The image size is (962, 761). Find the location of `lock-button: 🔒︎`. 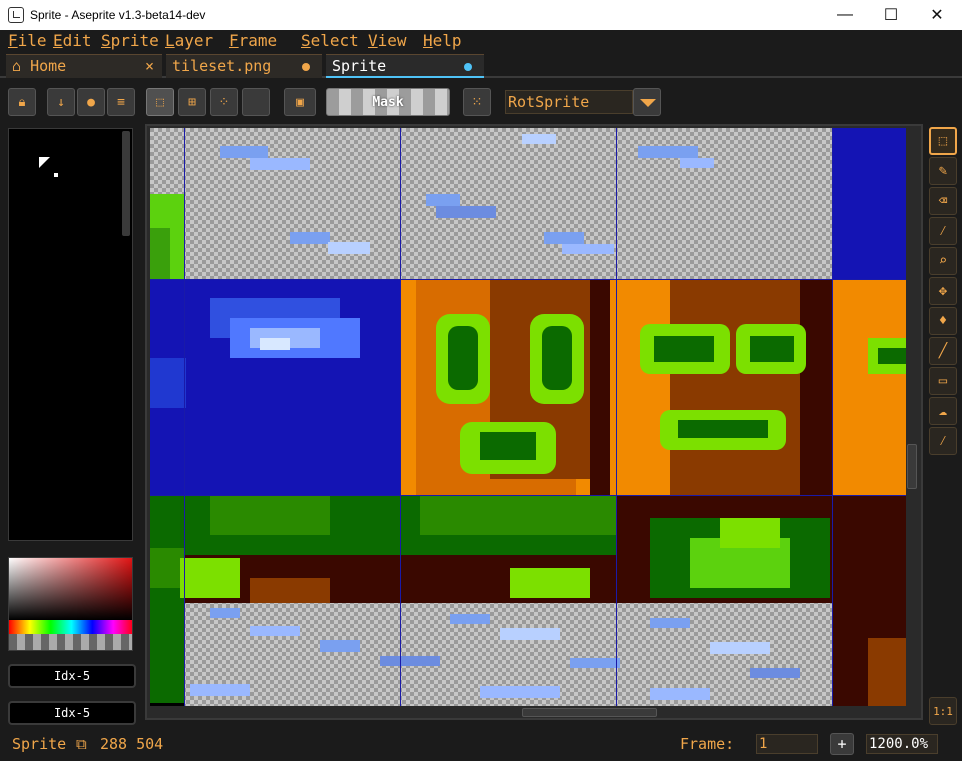

lock-button: 🔒︎ is located at coordinates (22, 102).